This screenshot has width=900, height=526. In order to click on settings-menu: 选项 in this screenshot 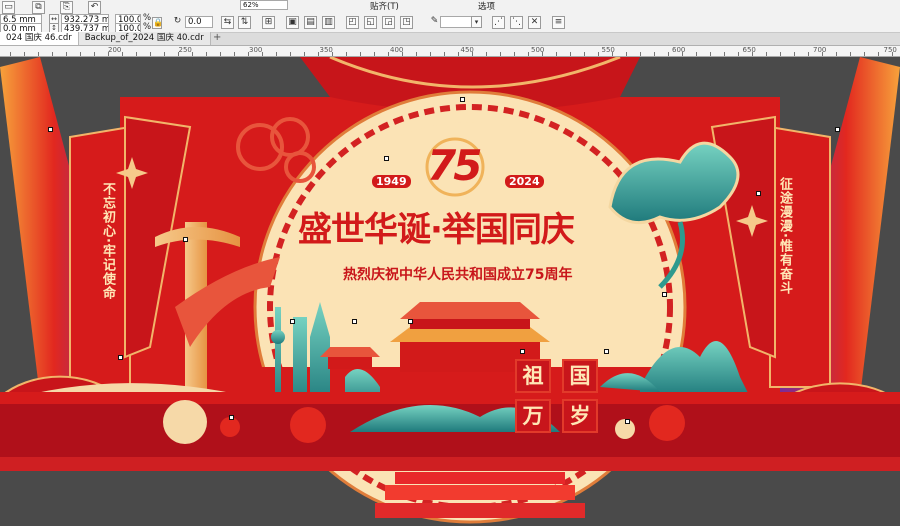, I will do `click(486, 6)`.